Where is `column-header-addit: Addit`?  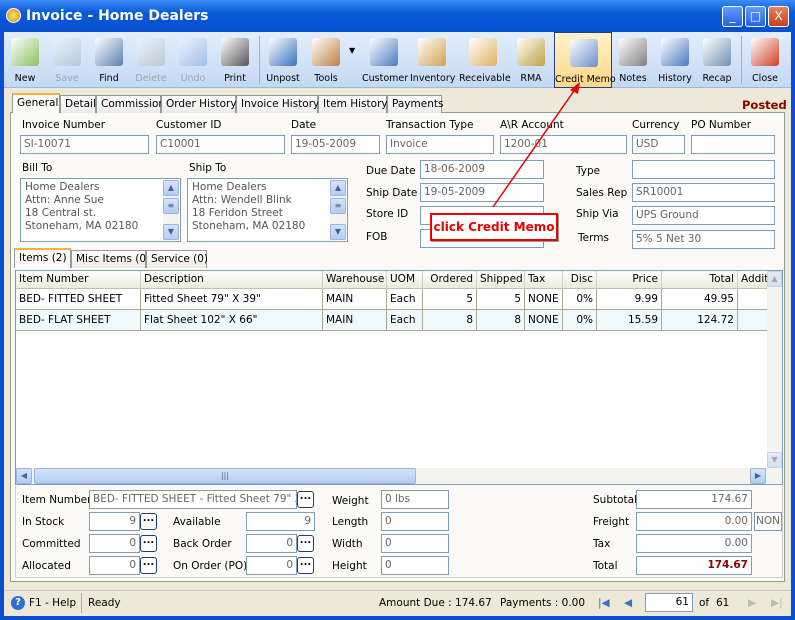
column-header-addit: Addit is located at coordinates (753, 280).